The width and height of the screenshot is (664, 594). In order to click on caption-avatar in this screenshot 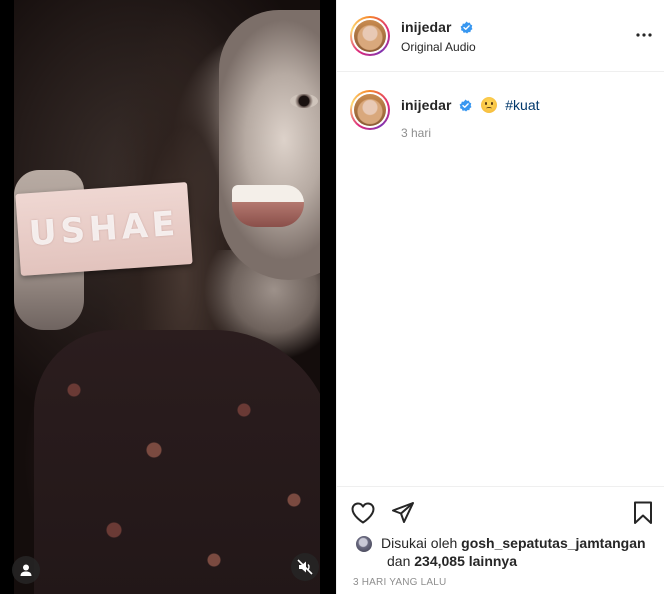, I will do `click(370, 110)`.